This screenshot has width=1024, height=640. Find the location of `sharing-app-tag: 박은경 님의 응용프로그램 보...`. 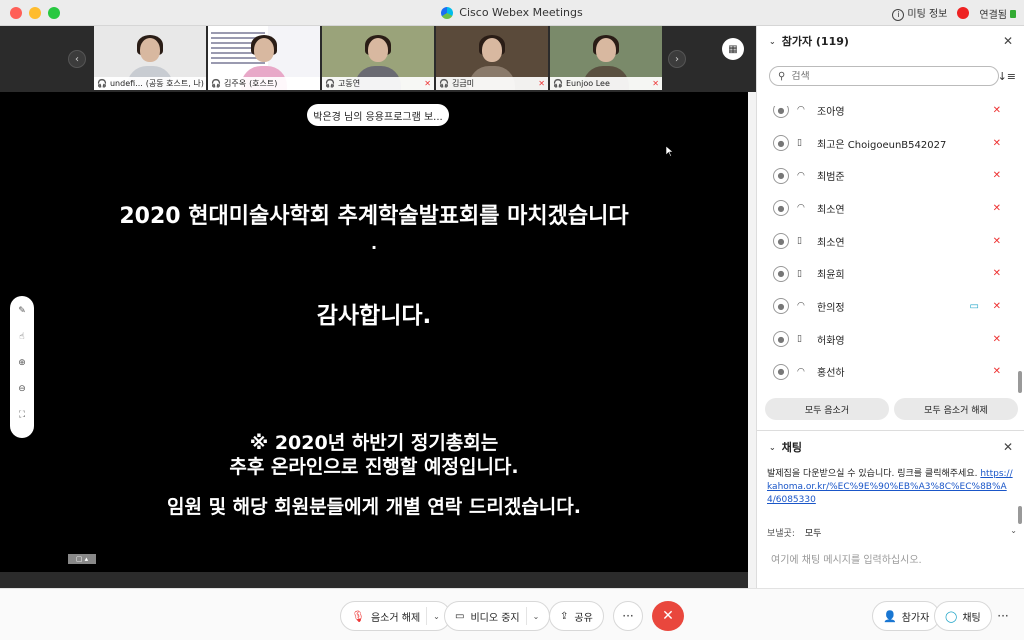

sharing-app-tag: 박은경 님의 응용프로그램 보... is located at coordinates (378, 115).